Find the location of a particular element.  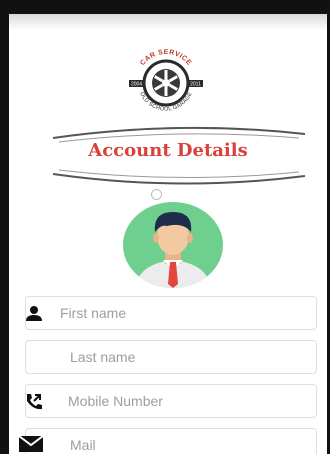

avatar-pin is located at coordinates (156, 194).